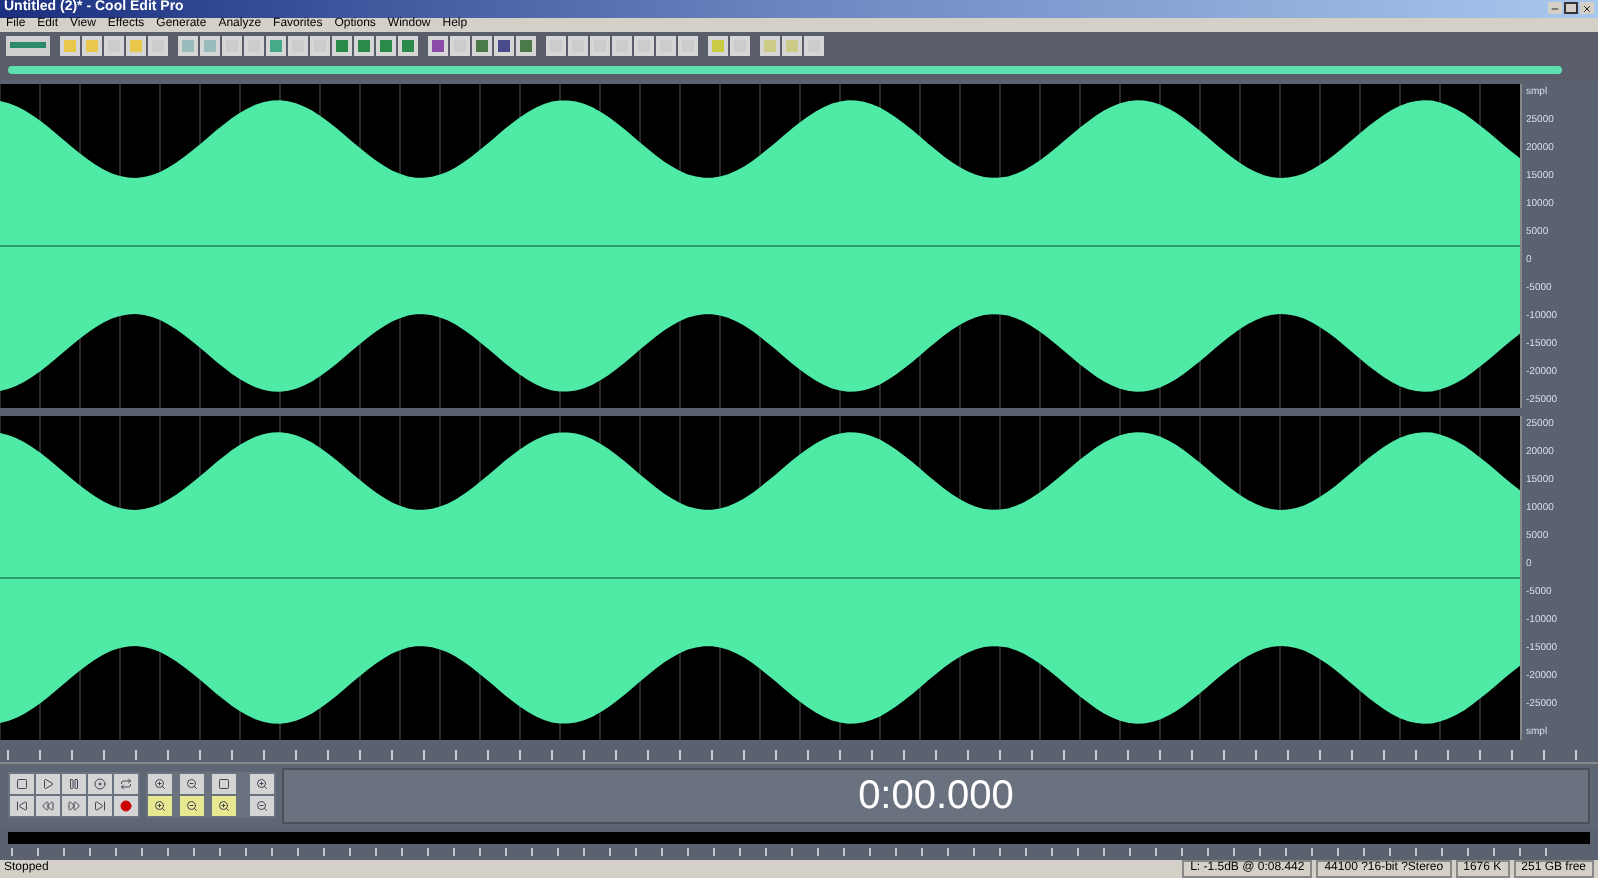 The width and height of the screenshot is (1598, 878). I want to click on rewind-icon, so click(48, 806).